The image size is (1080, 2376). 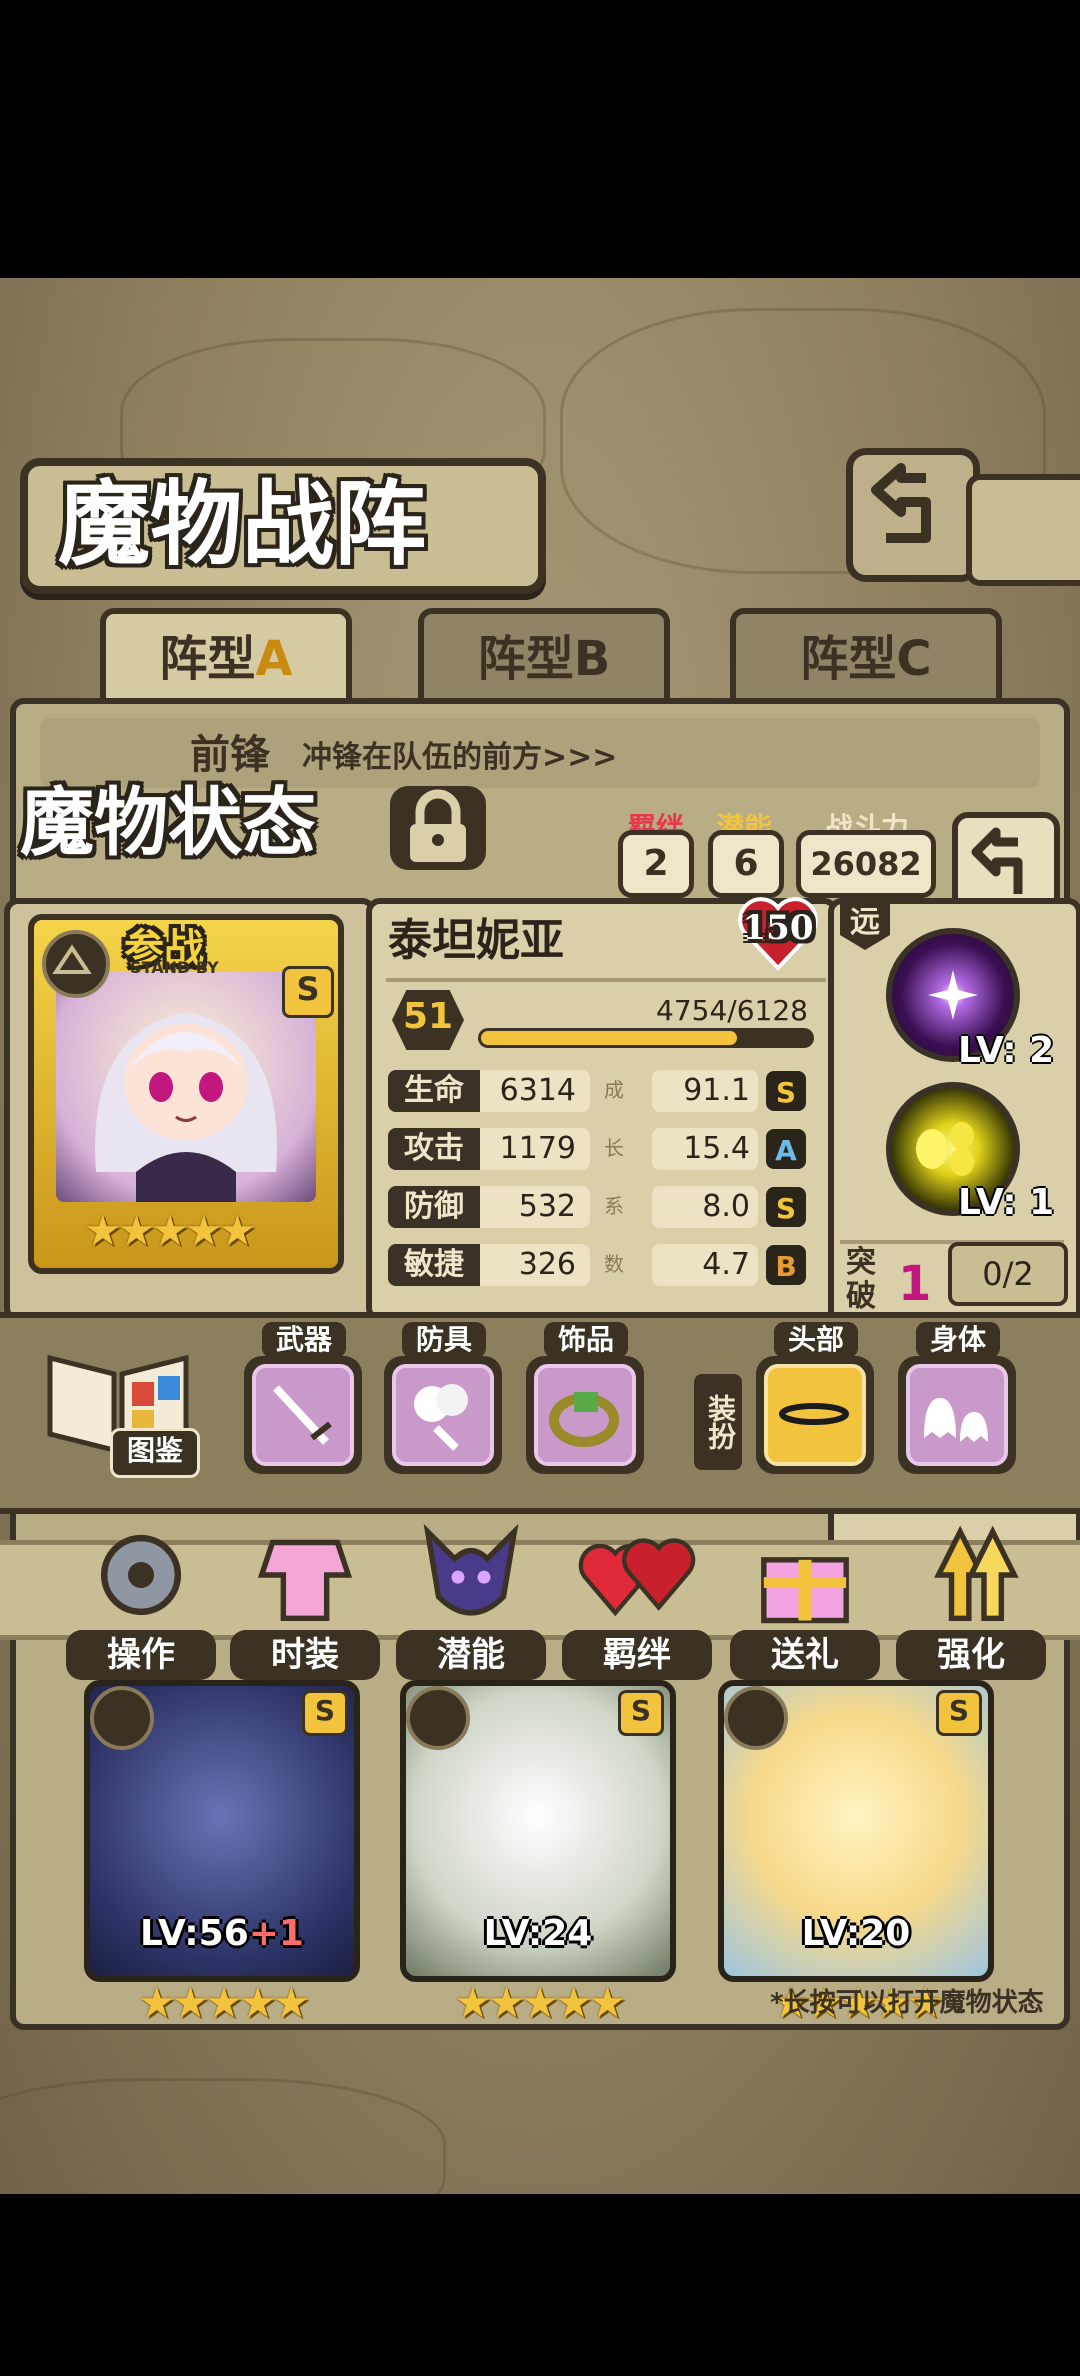 What do you see at coordinates (732, 1010) in the screenshot?
I see `exp-text: 4754/6128` at bounding box center [732, 1010].